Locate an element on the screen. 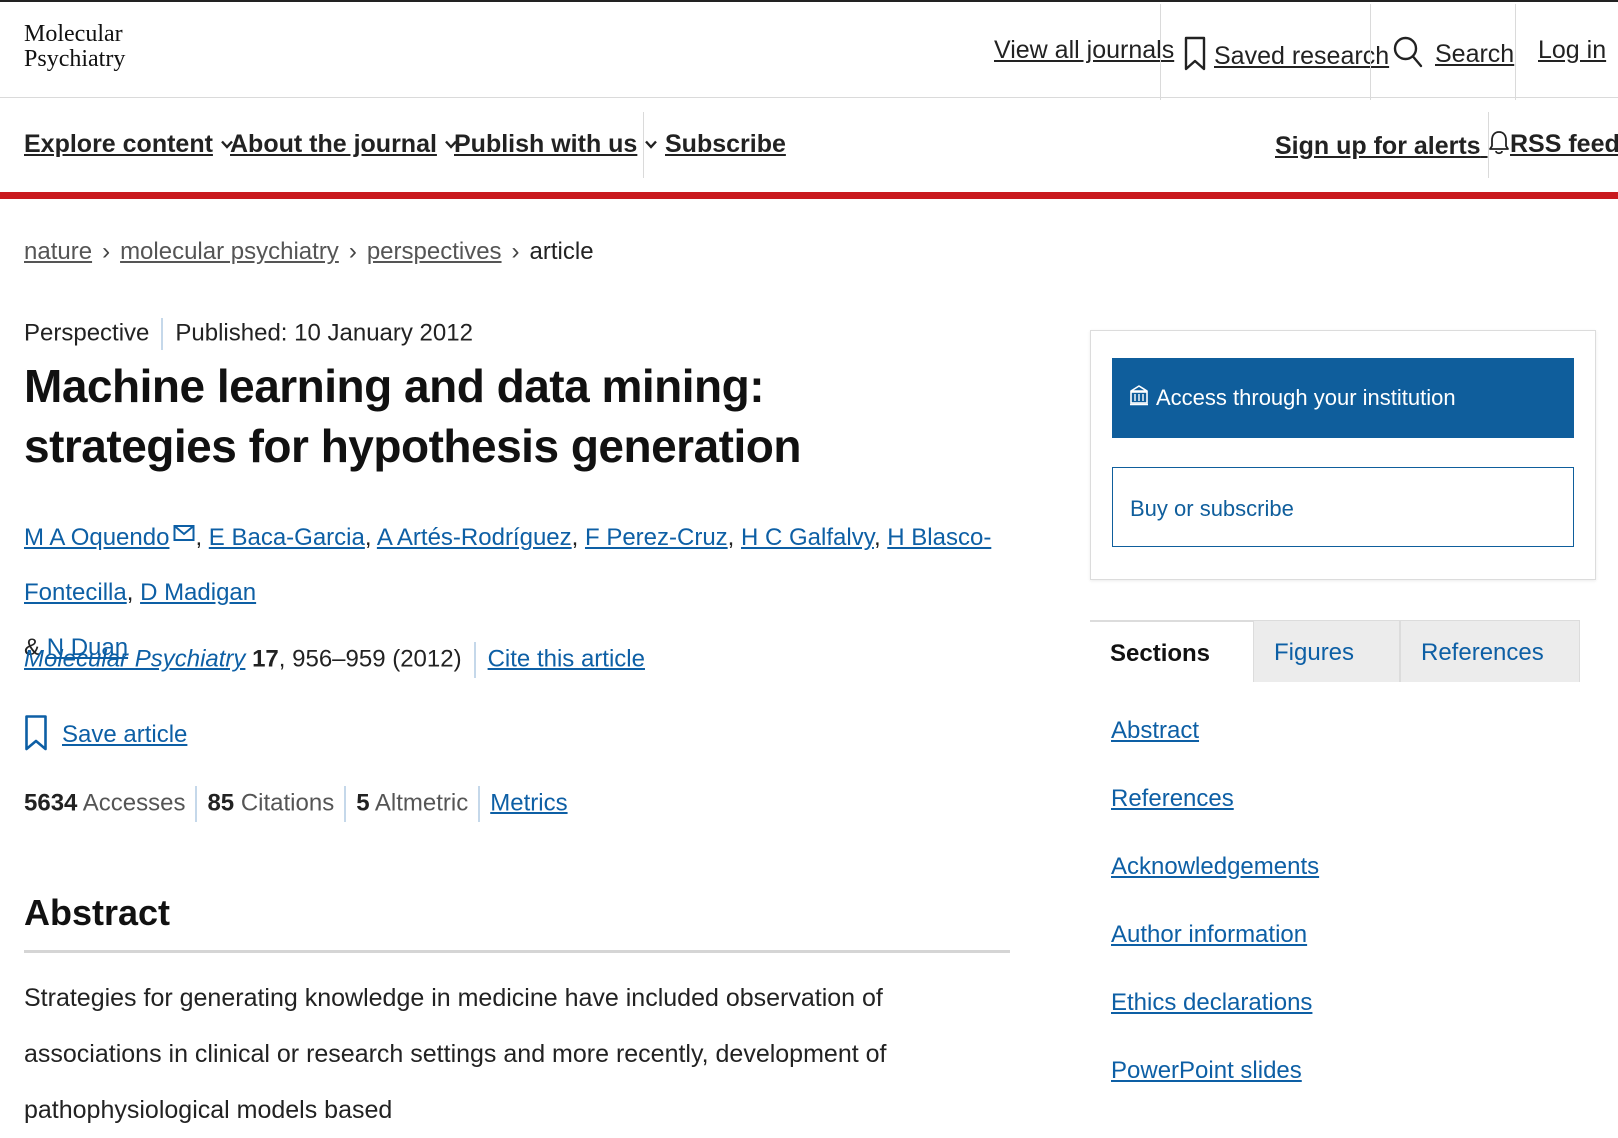  tab-figures: Figures is located at coordinates (1326, 651).